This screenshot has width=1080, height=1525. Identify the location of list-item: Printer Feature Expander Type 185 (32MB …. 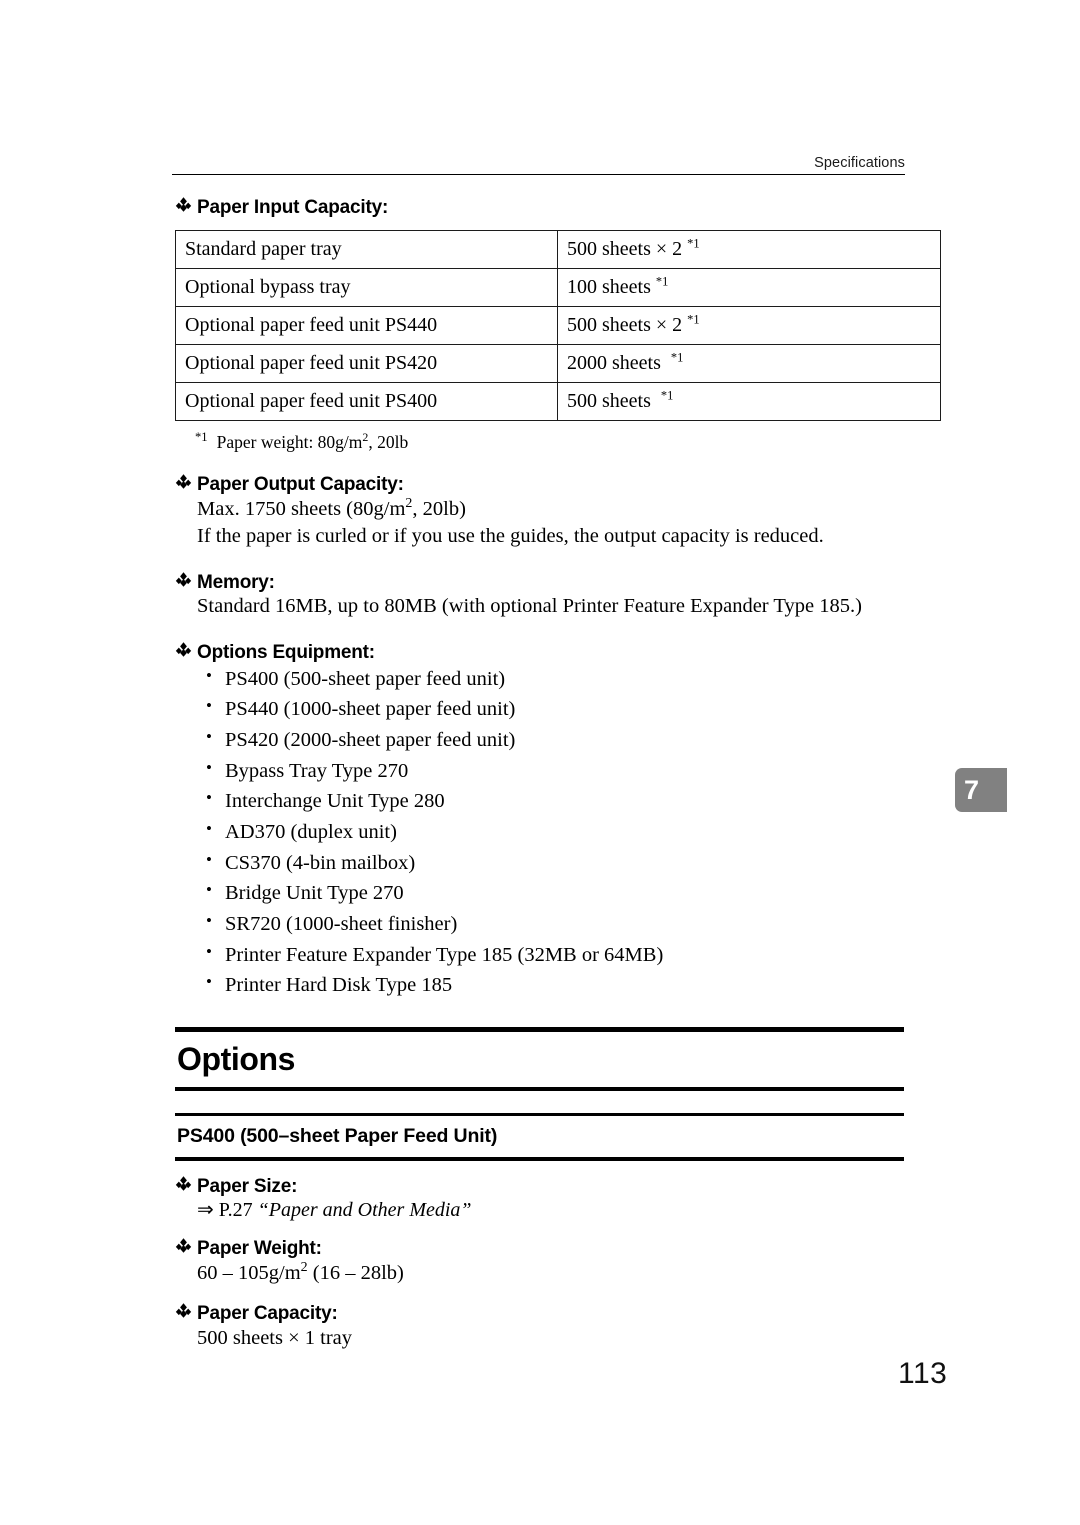
(555, 955).